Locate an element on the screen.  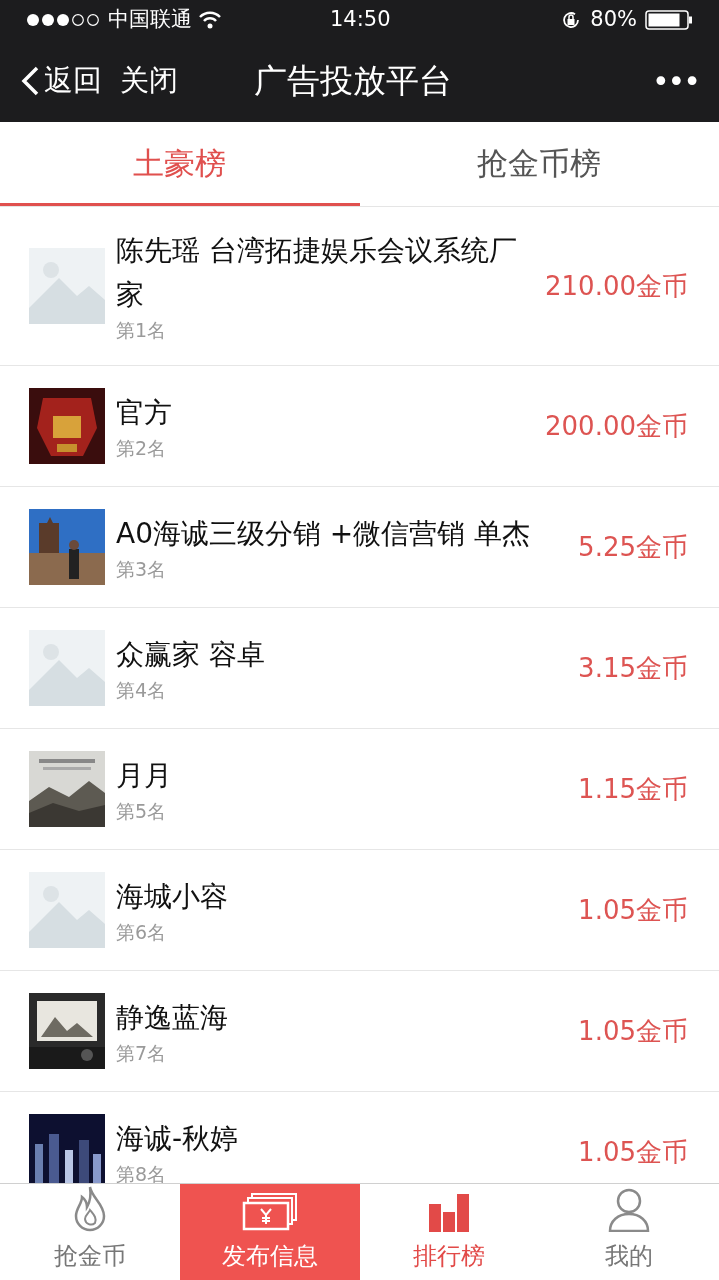
carrier-name: 中国联通 is located at coordinates (150, 20).